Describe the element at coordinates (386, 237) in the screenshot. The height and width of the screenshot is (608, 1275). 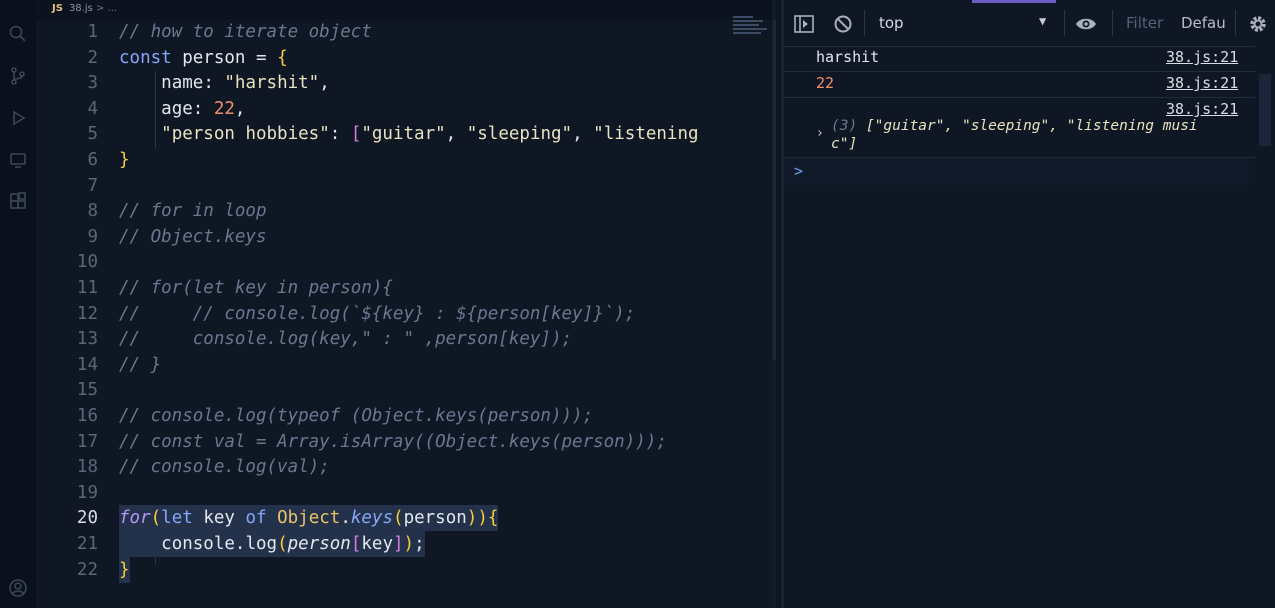
I see `code-line: 9 // Object.keys` at that location.